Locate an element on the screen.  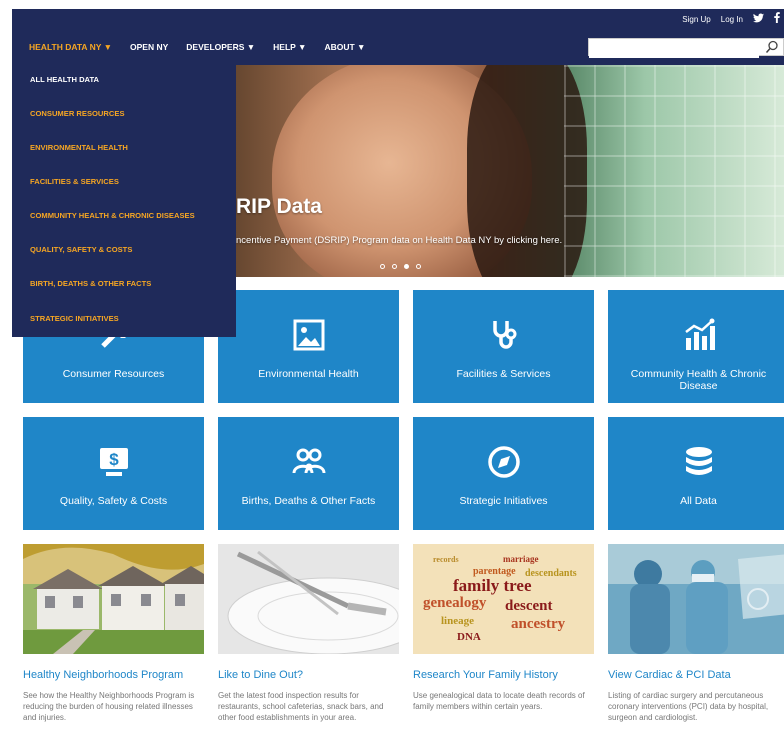
utility-links: Sign Up Log In is located at coordinates (733, 19).